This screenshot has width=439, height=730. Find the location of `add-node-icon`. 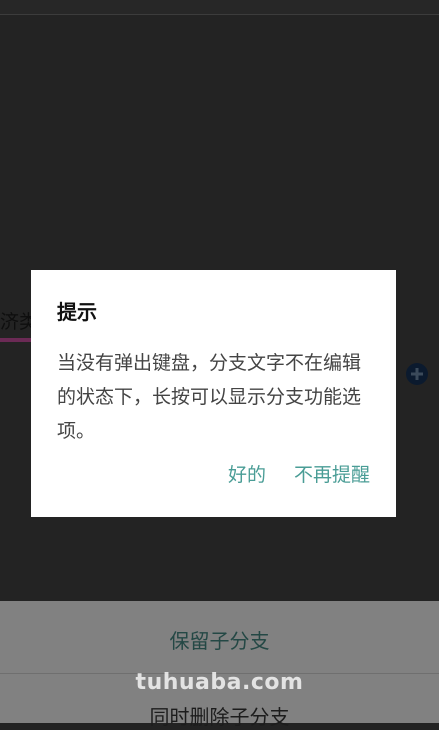

add-node-icon is located at coordinates (417, 374).